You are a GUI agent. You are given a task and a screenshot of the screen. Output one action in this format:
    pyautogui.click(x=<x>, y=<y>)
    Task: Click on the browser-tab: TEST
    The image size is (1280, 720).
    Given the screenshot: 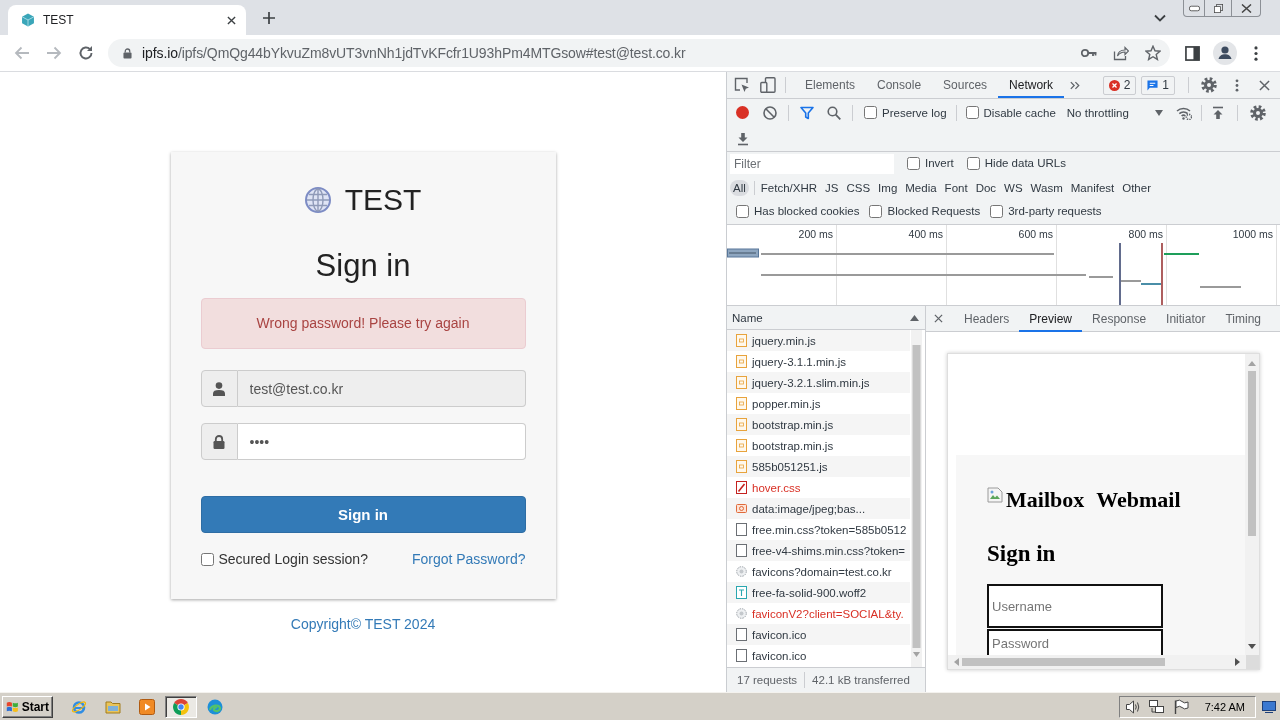 What is the action you would take?
    pyautogui.click(x=127, y=20)
    